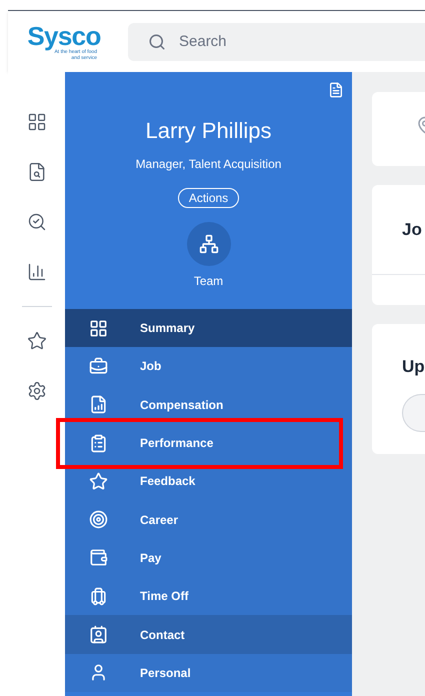 The width and height of the screenshot is (425, 696). I want to click on team-button, so click(208, 244).